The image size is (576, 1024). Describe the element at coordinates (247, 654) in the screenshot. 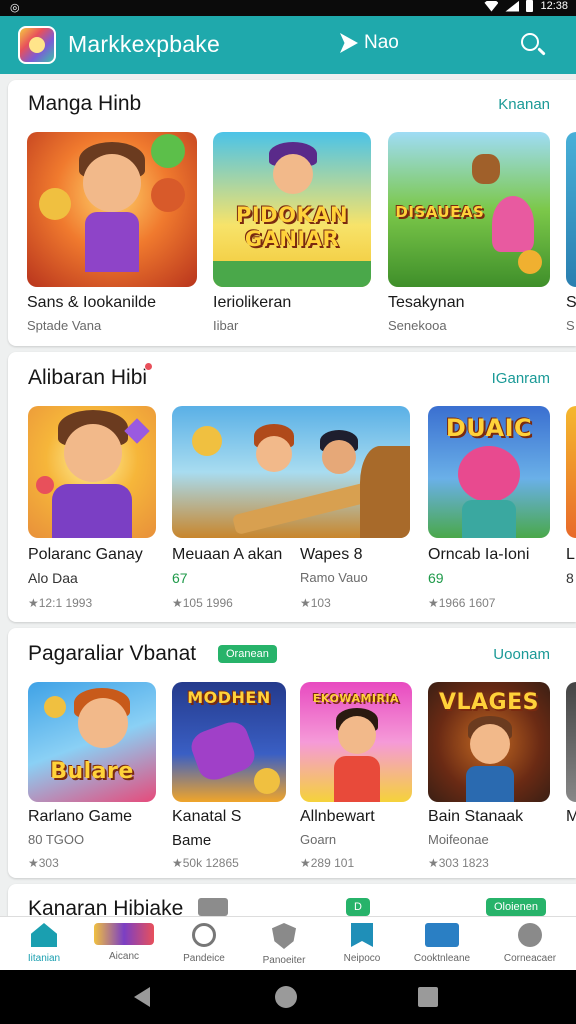

I see `section-chip: Oranean` at that location.